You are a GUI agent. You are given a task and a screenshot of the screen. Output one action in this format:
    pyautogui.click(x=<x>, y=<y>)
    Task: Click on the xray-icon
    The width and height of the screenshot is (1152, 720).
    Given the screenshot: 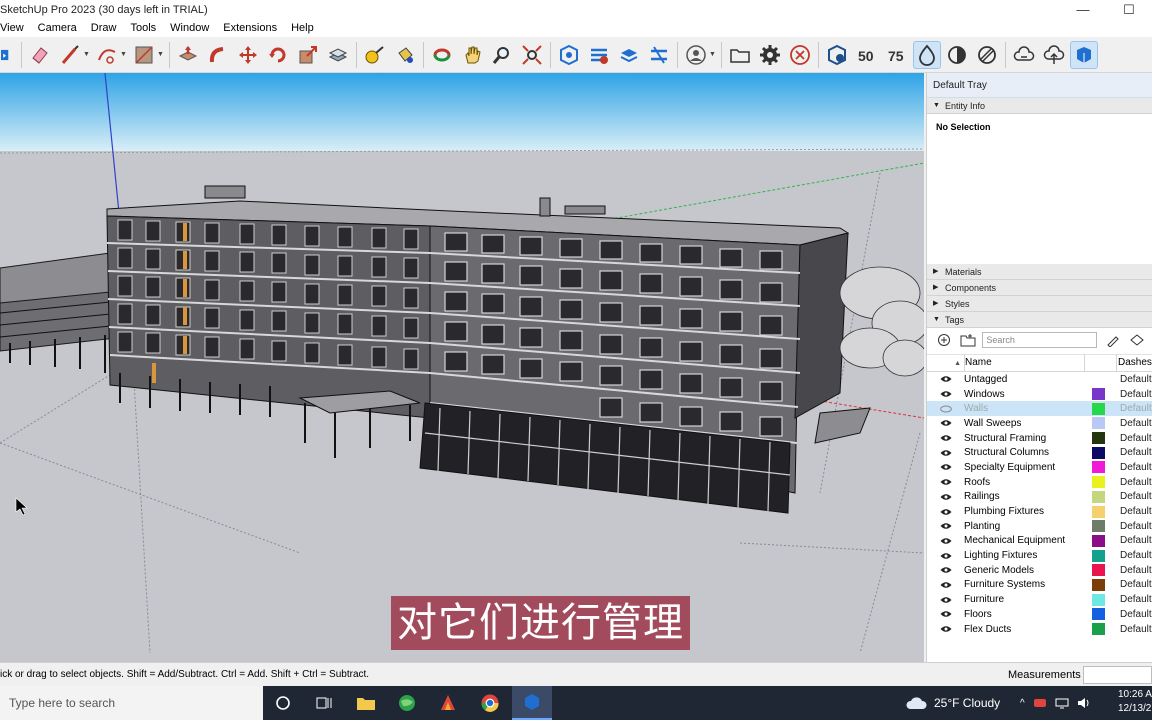 What is the action you would take?
    pyautogui.click(x=987, y=55)
    